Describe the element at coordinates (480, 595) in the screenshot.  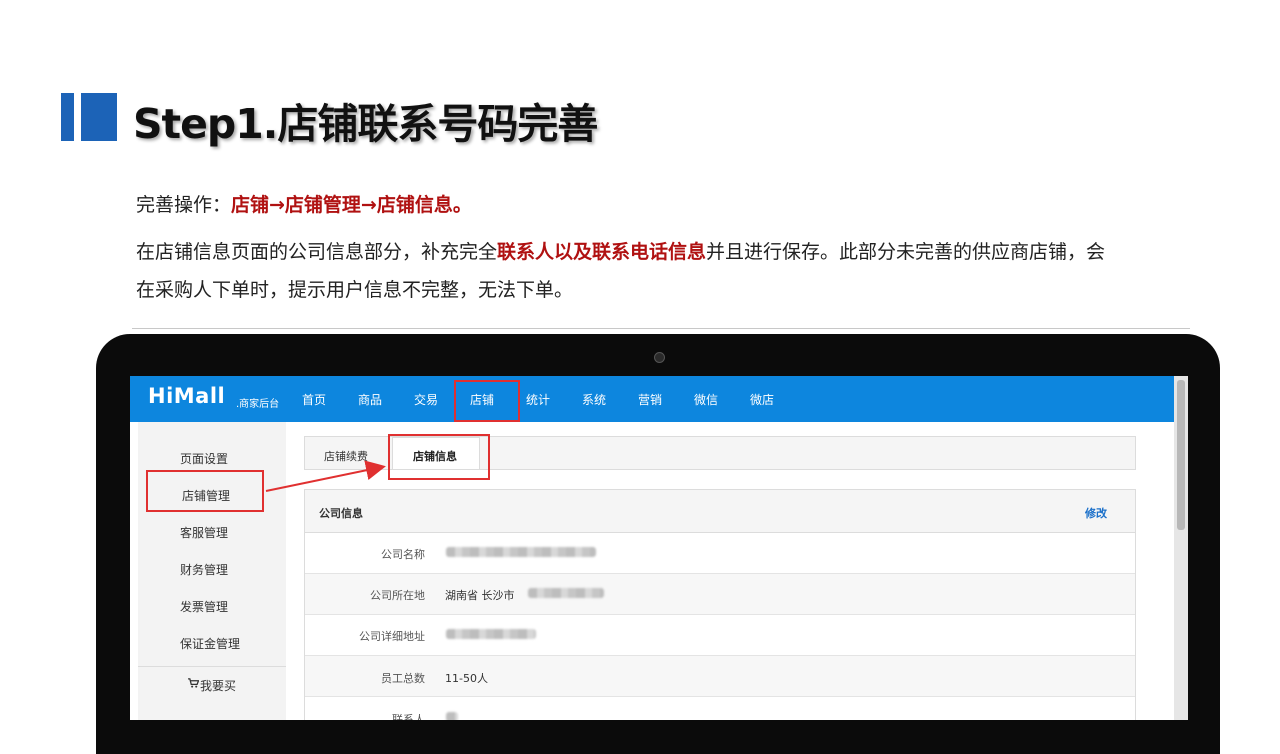
I see `row-value-location: 湖南省 长沙市` at that location.